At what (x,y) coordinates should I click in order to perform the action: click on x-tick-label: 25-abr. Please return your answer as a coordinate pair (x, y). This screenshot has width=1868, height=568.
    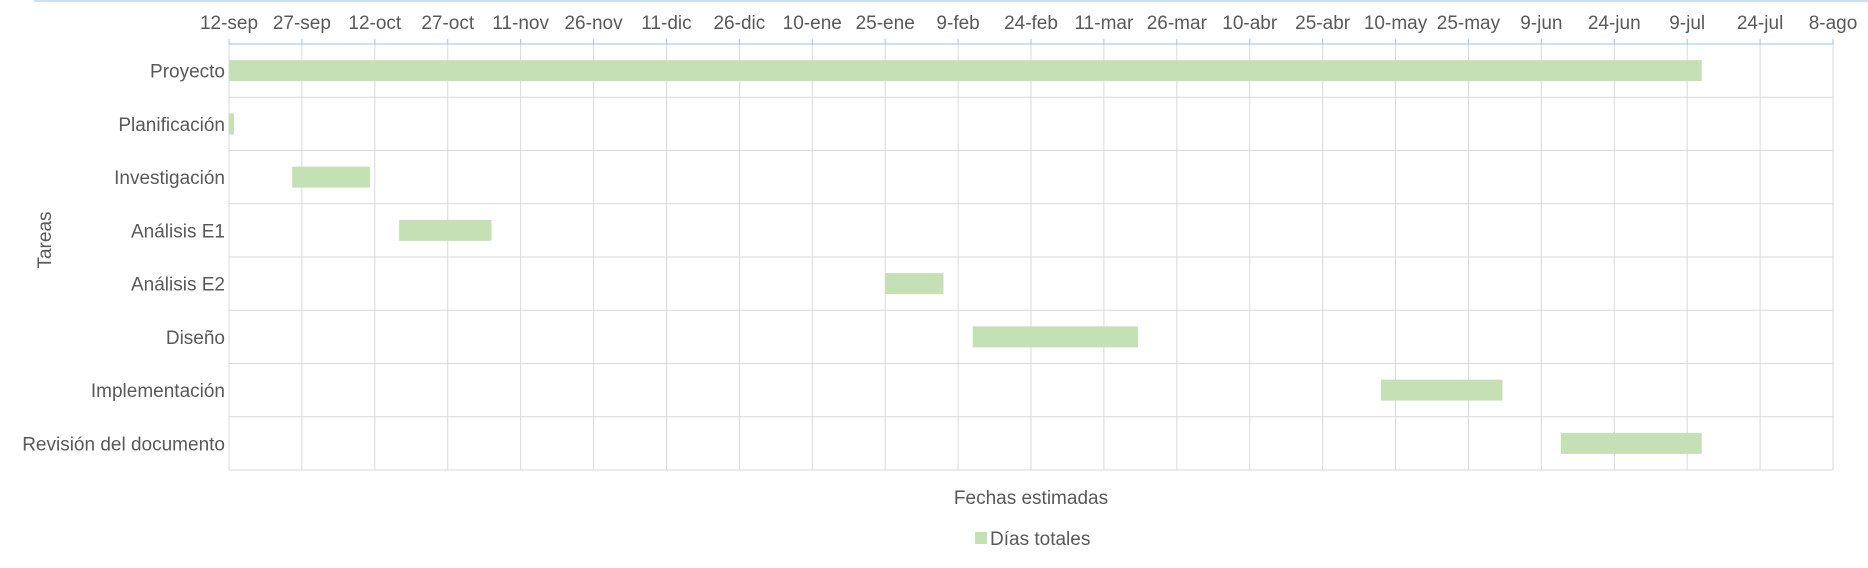
    Looking at the image, I should click on (1323, 23).